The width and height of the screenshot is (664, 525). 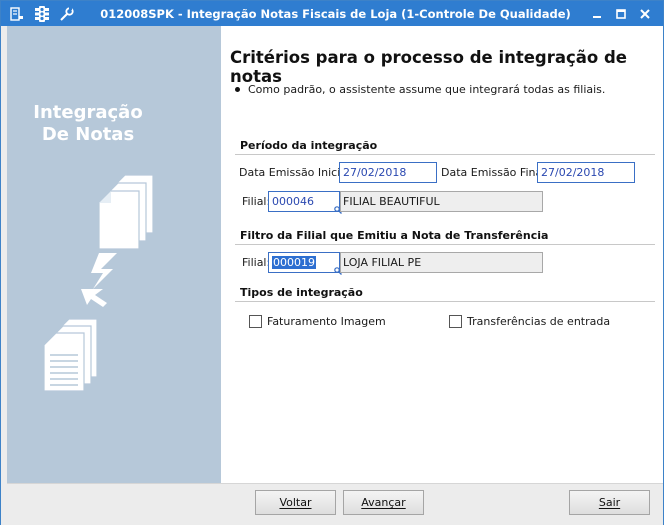 What do you see at coordinates (441, 262) in the screenshot?
I see `filtro-filial-name-field: LOJA FILIAL PE` at bounding box center [441, 262].